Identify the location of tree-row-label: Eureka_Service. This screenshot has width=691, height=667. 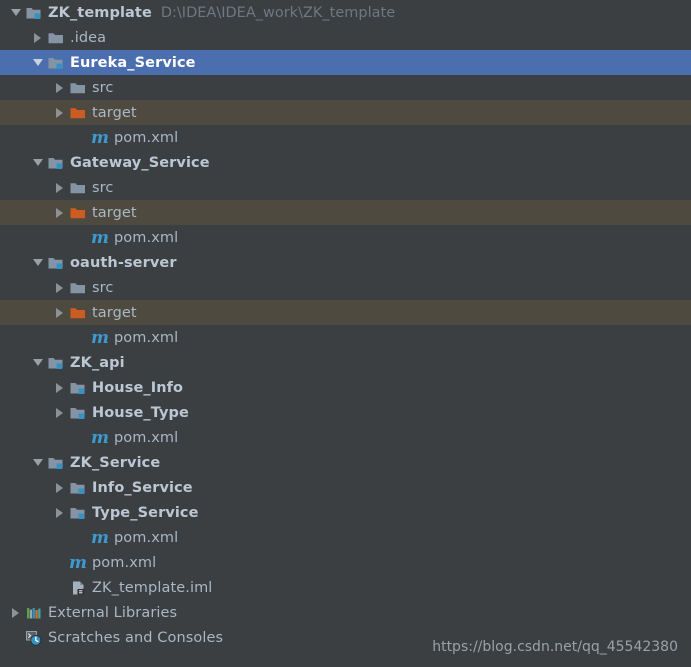
(133, 62).